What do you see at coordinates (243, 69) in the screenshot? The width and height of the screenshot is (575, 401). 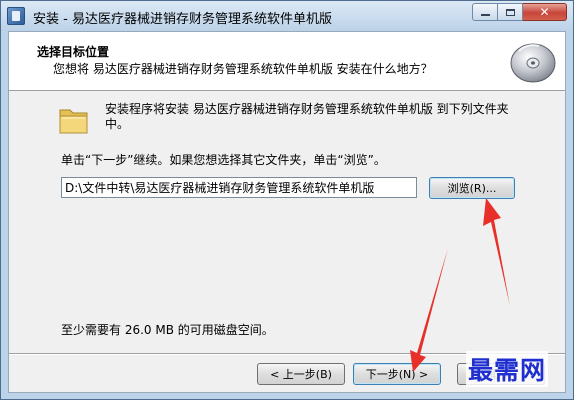 I see `page-subtitle: 您想将 易达医疗器械进销存财务管理系统软件单机版 安装在什么地方？` at bounding box center [243, 69].